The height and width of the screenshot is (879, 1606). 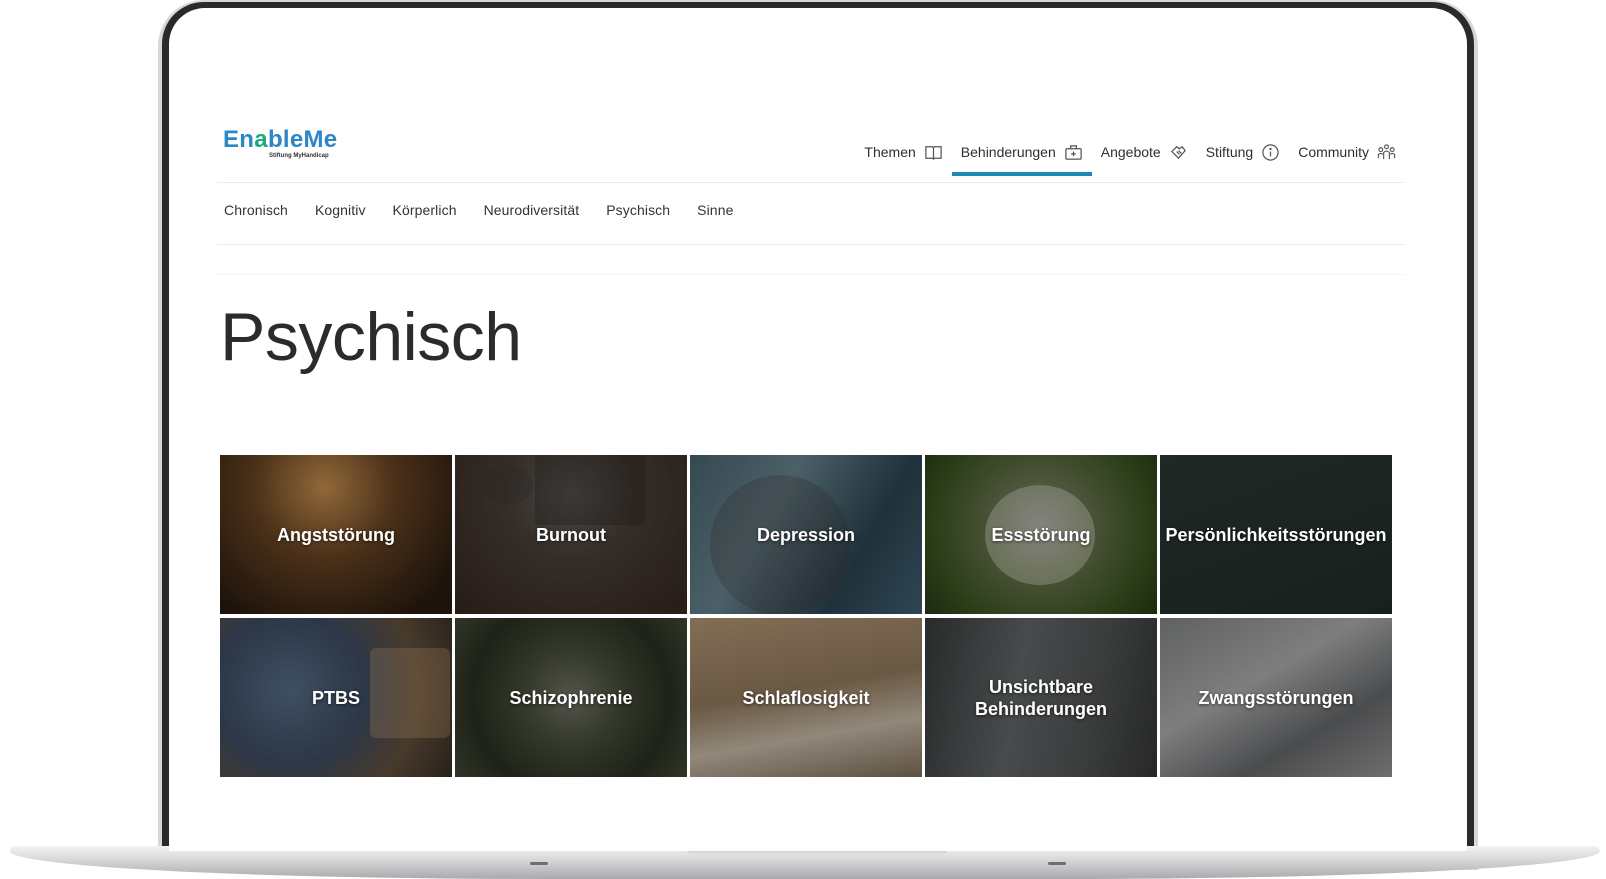 I want to click on tile-label: Depression, so click(x=806, y=534).